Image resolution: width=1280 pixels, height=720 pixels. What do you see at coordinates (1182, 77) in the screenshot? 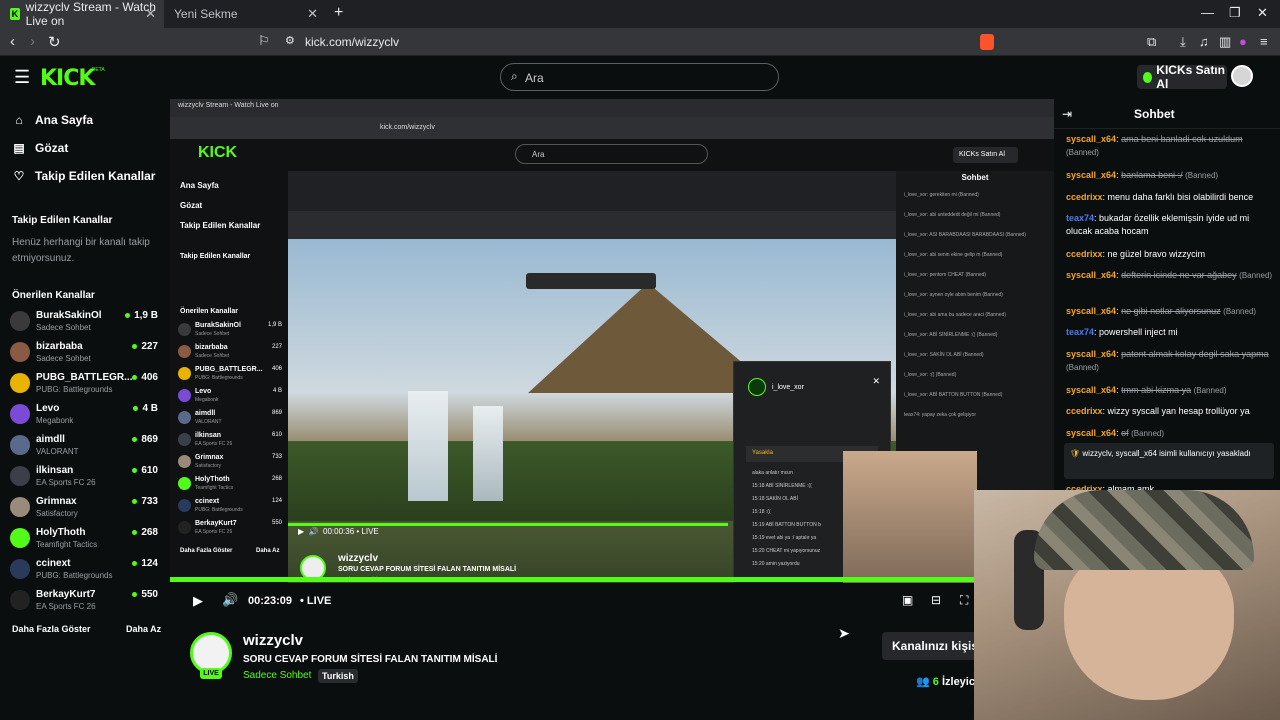
I see `buy-kicks-button: KICKs Satın Al` at bounding box center [1182, 77].